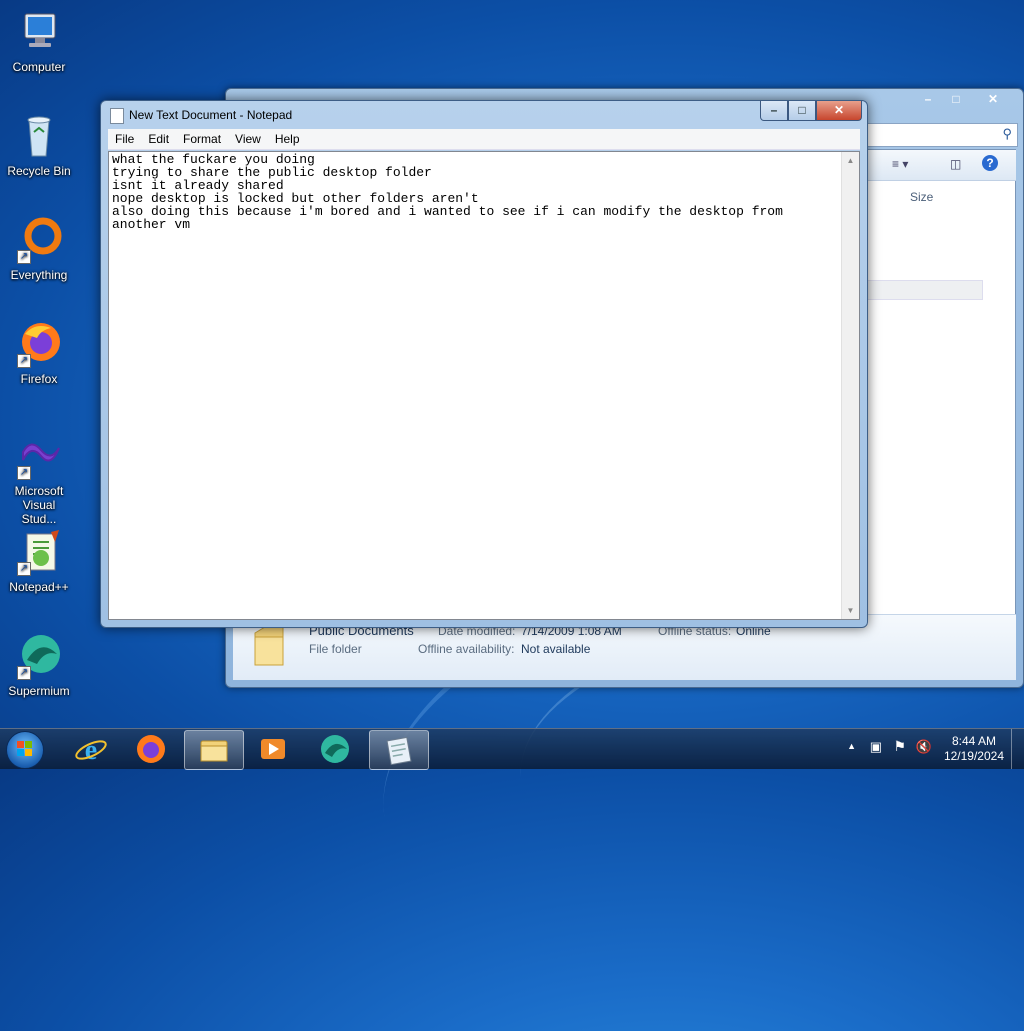 This screenshot has width=1024, height=1031. What do you see at coordinates (39, 691) in the screenshot?
I see `desktop-icon-label: Supermium` at bounding box center [39, 691].